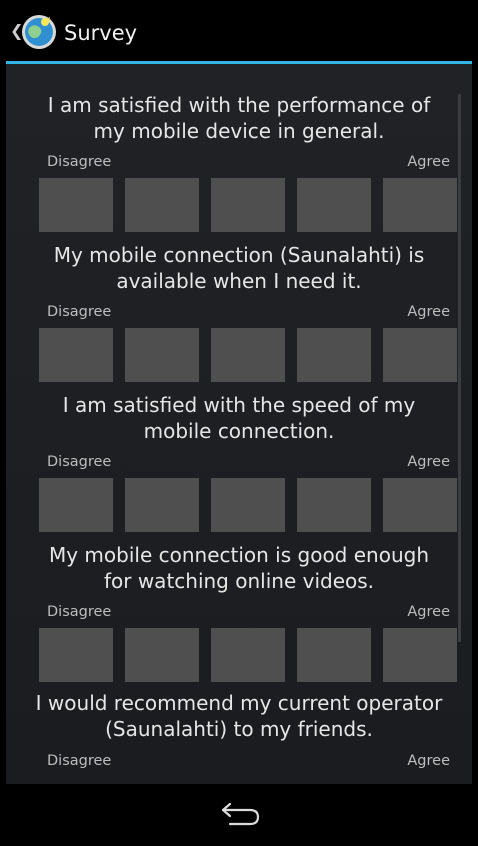  What do you see at coordinates (239, 703) in the screenshot?
I see `question-text-line1: I would recommend my current operator` at bounding box center [239, 703].